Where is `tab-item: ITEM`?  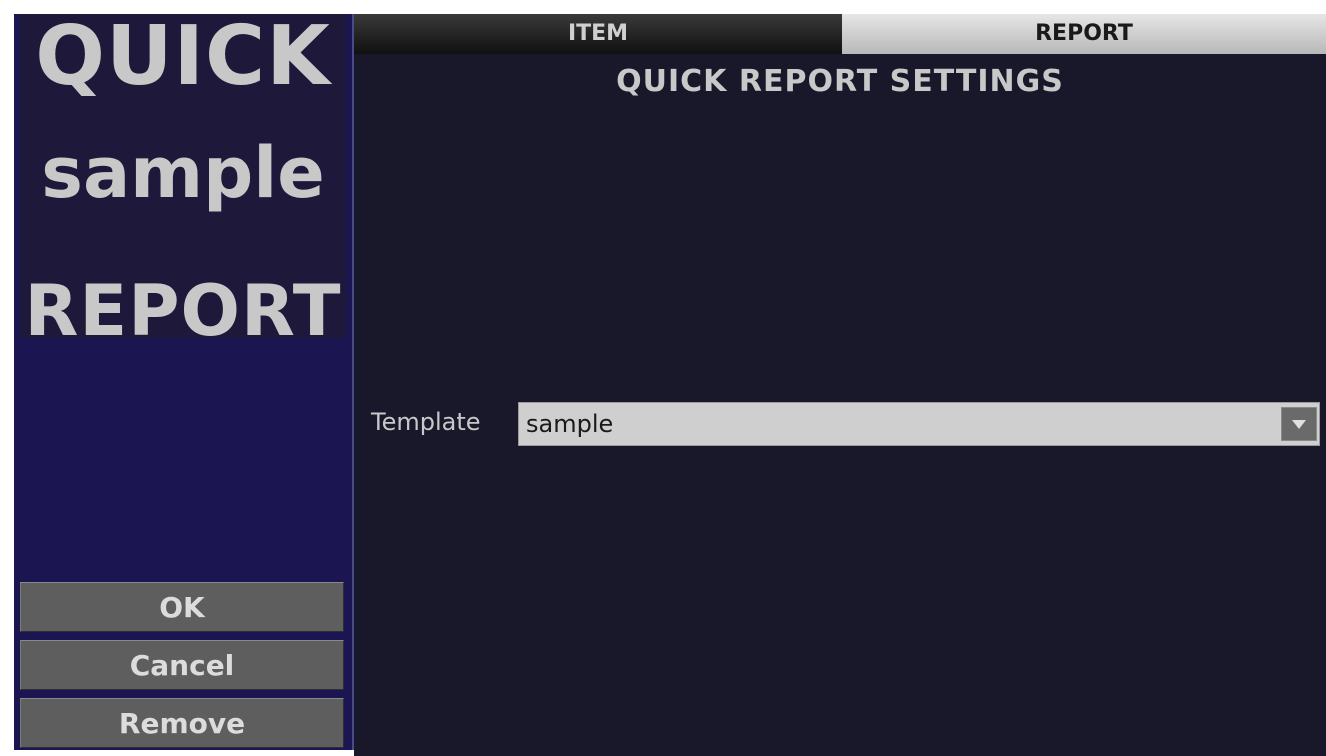 tab-item: ITEM is located at coordinates (598, 34).